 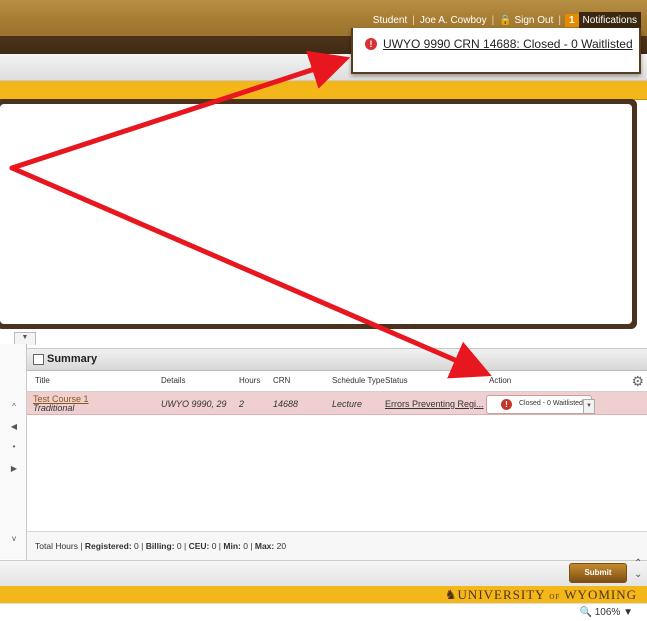 I want to click on arrow-to-notification, so click(x=180, y=110).